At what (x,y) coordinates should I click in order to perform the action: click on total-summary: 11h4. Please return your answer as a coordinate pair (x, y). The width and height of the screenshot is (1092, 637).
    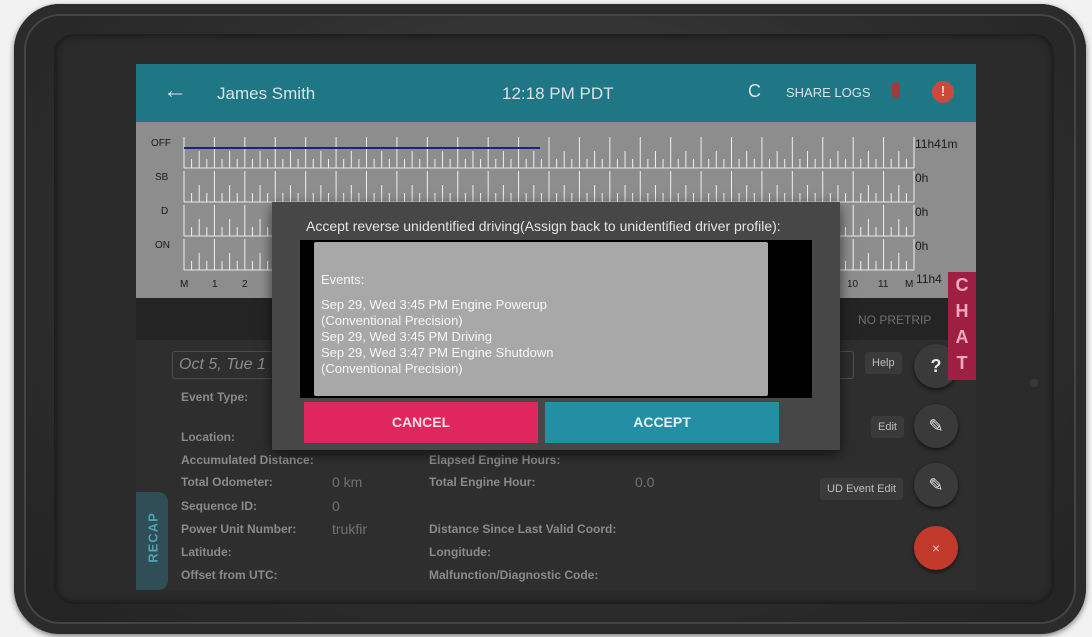
    Looking at the image, I should click on (929, 279).